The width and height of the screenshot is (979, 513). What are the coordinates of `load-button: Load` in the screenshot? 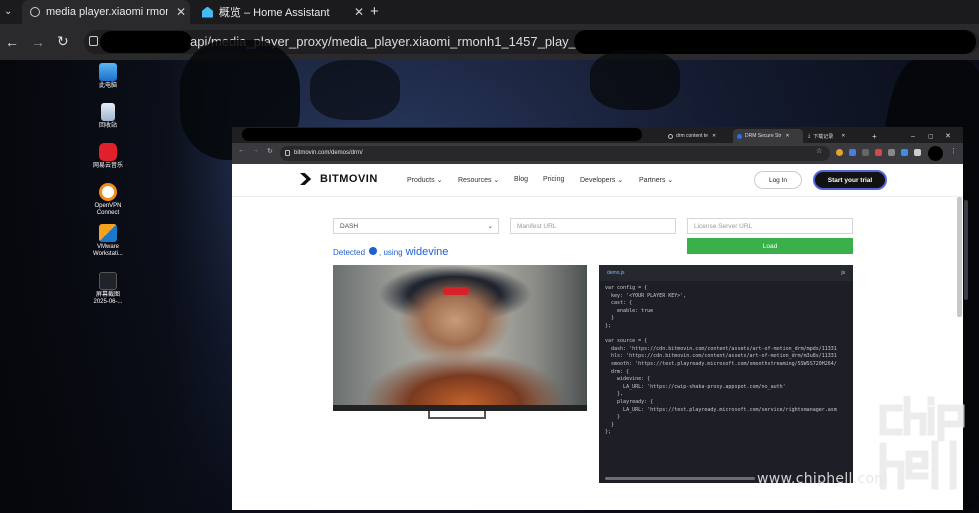 It's located at (770, 246).